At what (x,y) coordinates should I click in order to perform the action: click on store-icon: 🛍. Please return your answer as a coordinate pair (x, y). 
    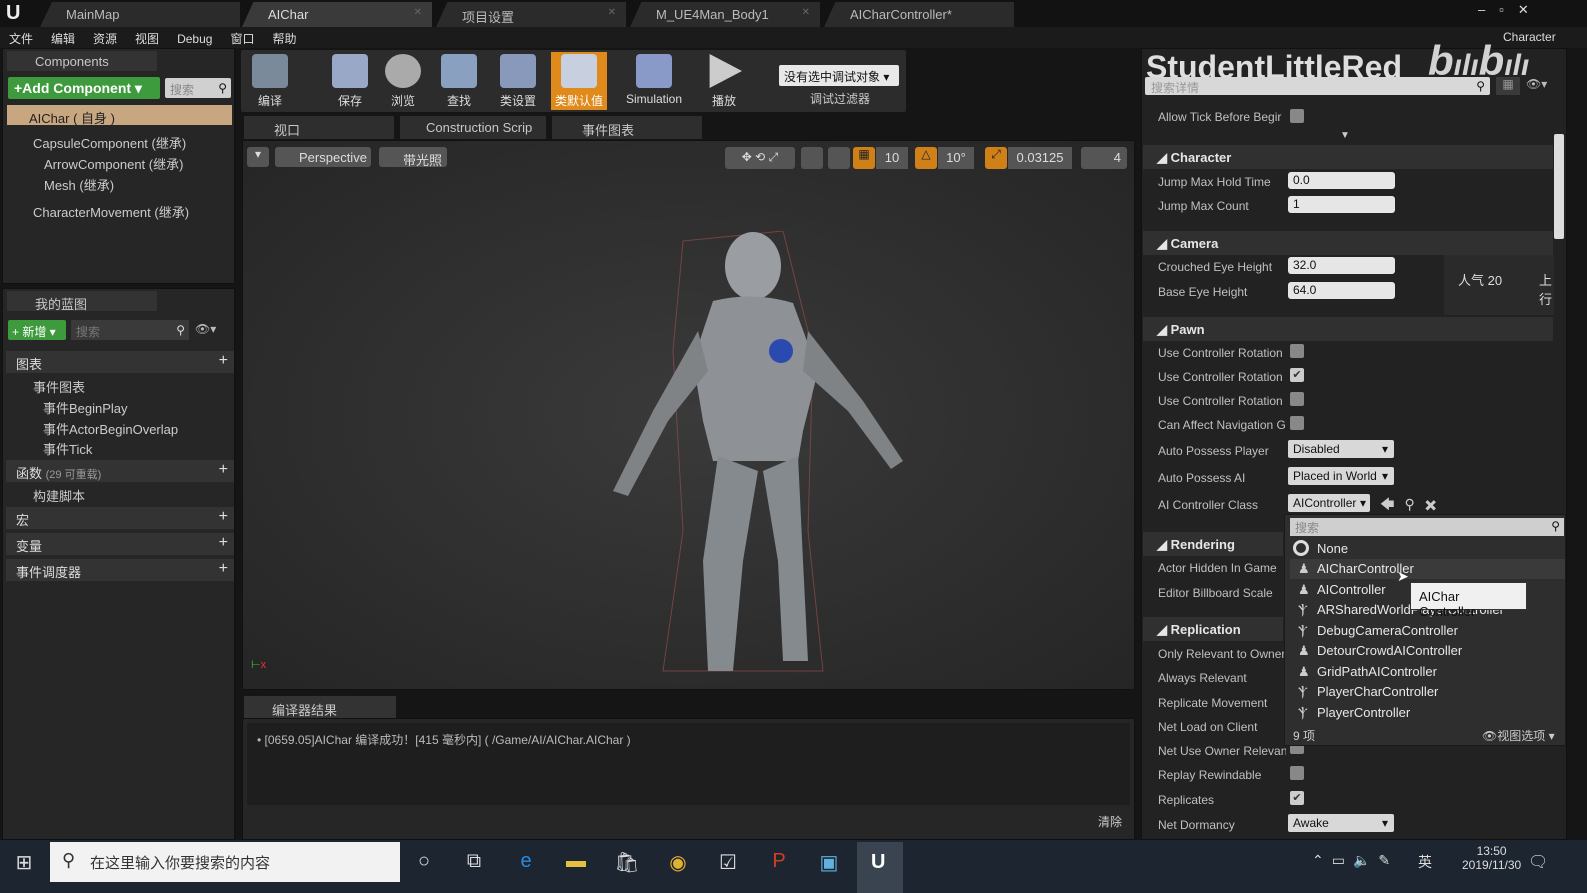
    Looking at the image, I should click on (627, 864).